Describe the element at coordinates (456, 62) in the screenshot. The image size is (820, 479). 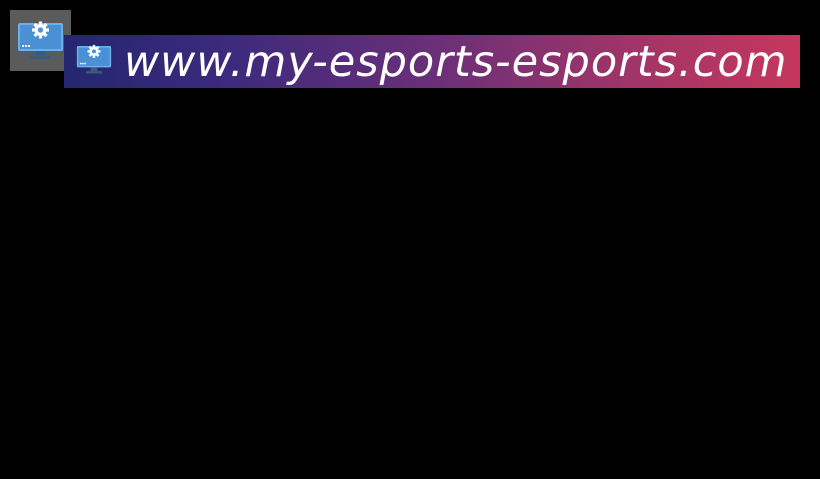
I see `website-url: www.my-esports-esports.com` at that location.